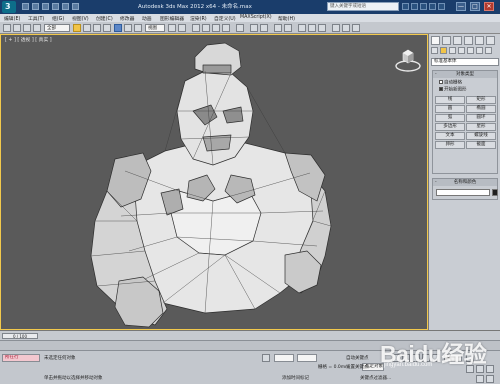 Image resolution: width=500 pixels, height=384 pixels. Describe the element at coordinates (453, 90) in the screenshot. I see `start-new-shape-checkbox: 开始新图形` at that location.